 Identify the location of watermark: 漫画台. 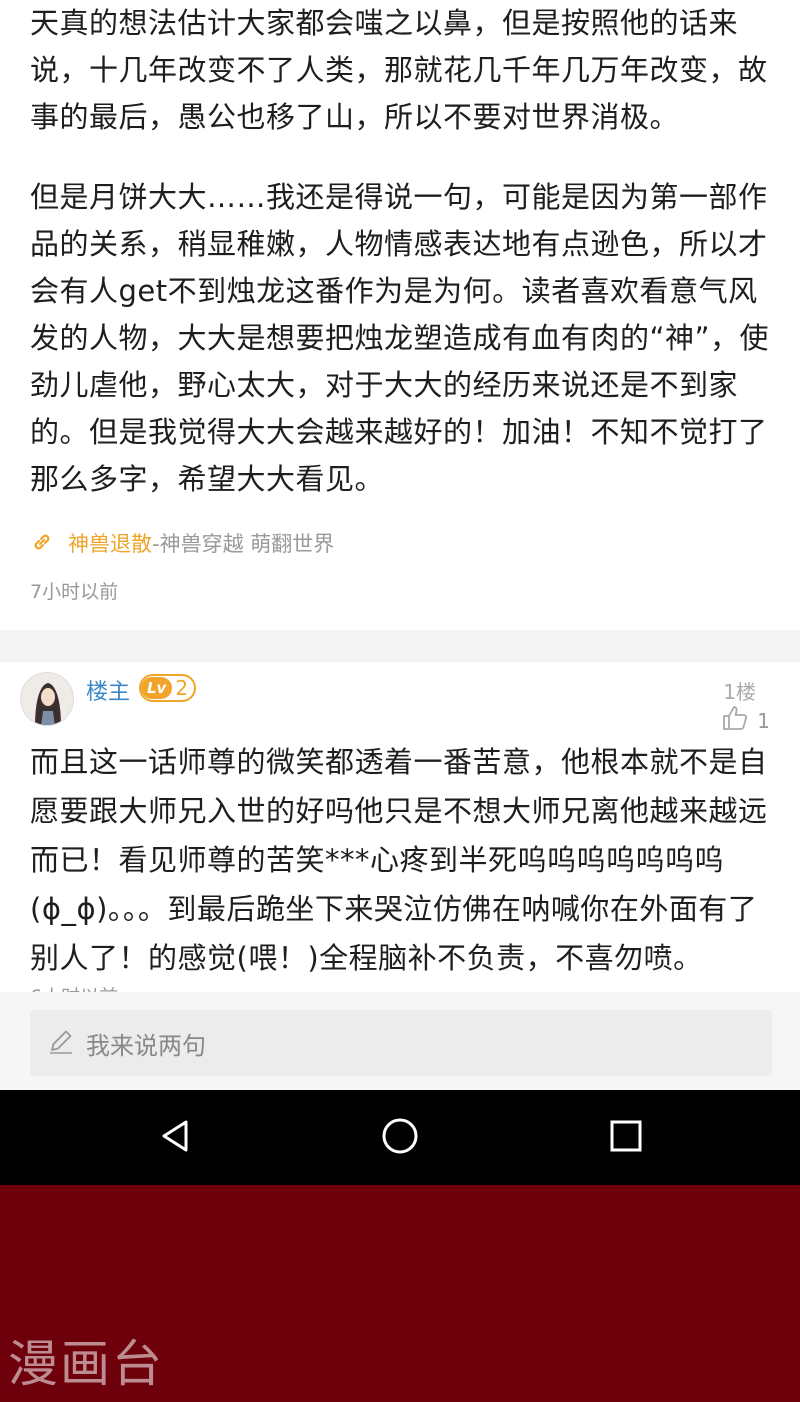
(86, 1364).